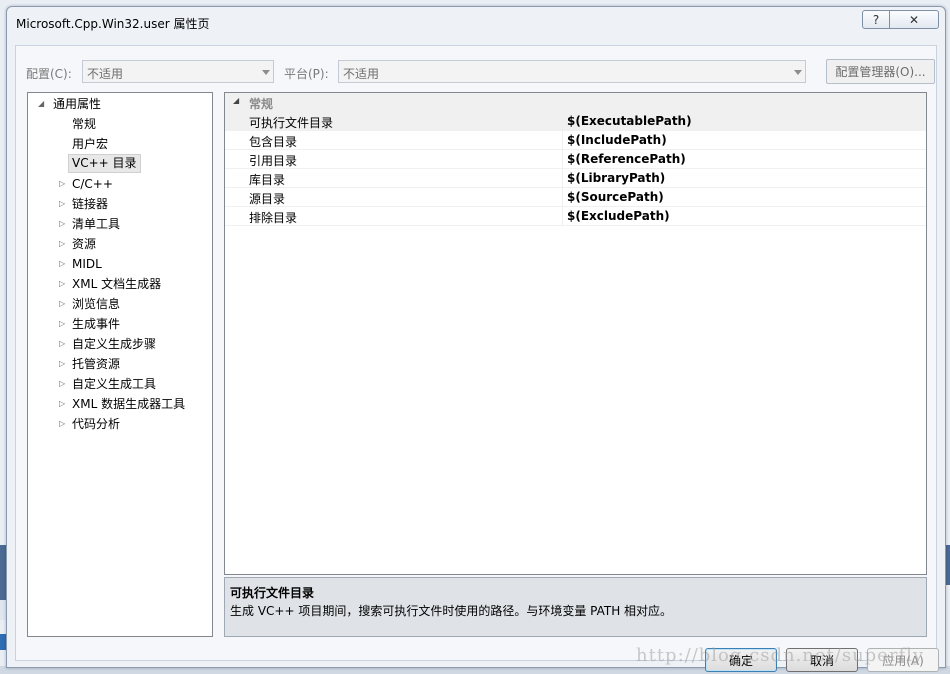 Image resolution: width=950 pixels, height=674 pixels. What do you see at coordinates (575, 102) in the screenshot?
I see `grid-category-general: ◢ 常规` at bounding box center [575, 102].